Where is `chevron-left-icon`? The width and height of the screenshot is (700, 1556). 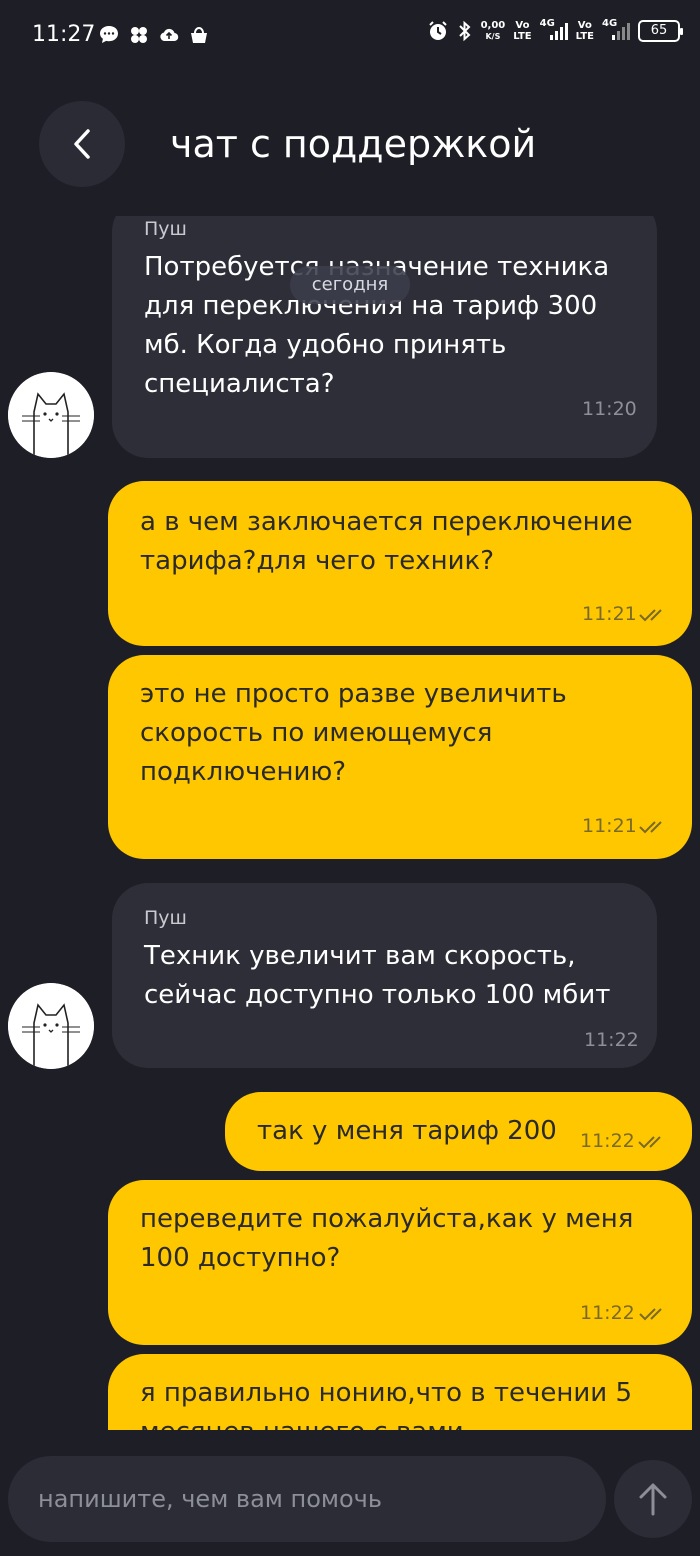 chevron-left-icon is located at coordinates (82, 144).